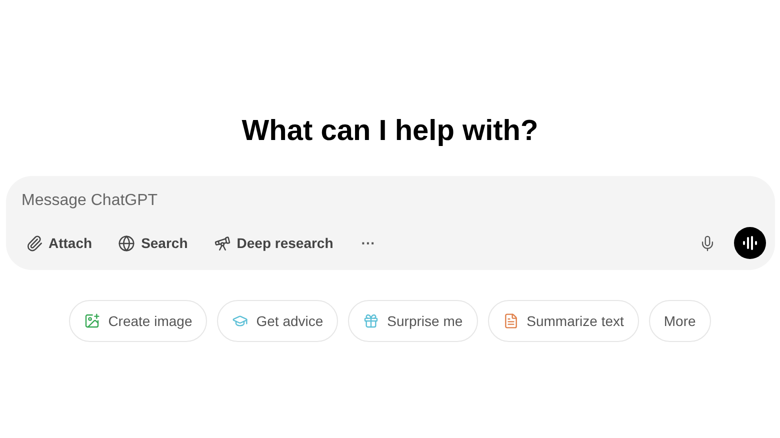  I want to click on waveform-icon, so click(750, 243).